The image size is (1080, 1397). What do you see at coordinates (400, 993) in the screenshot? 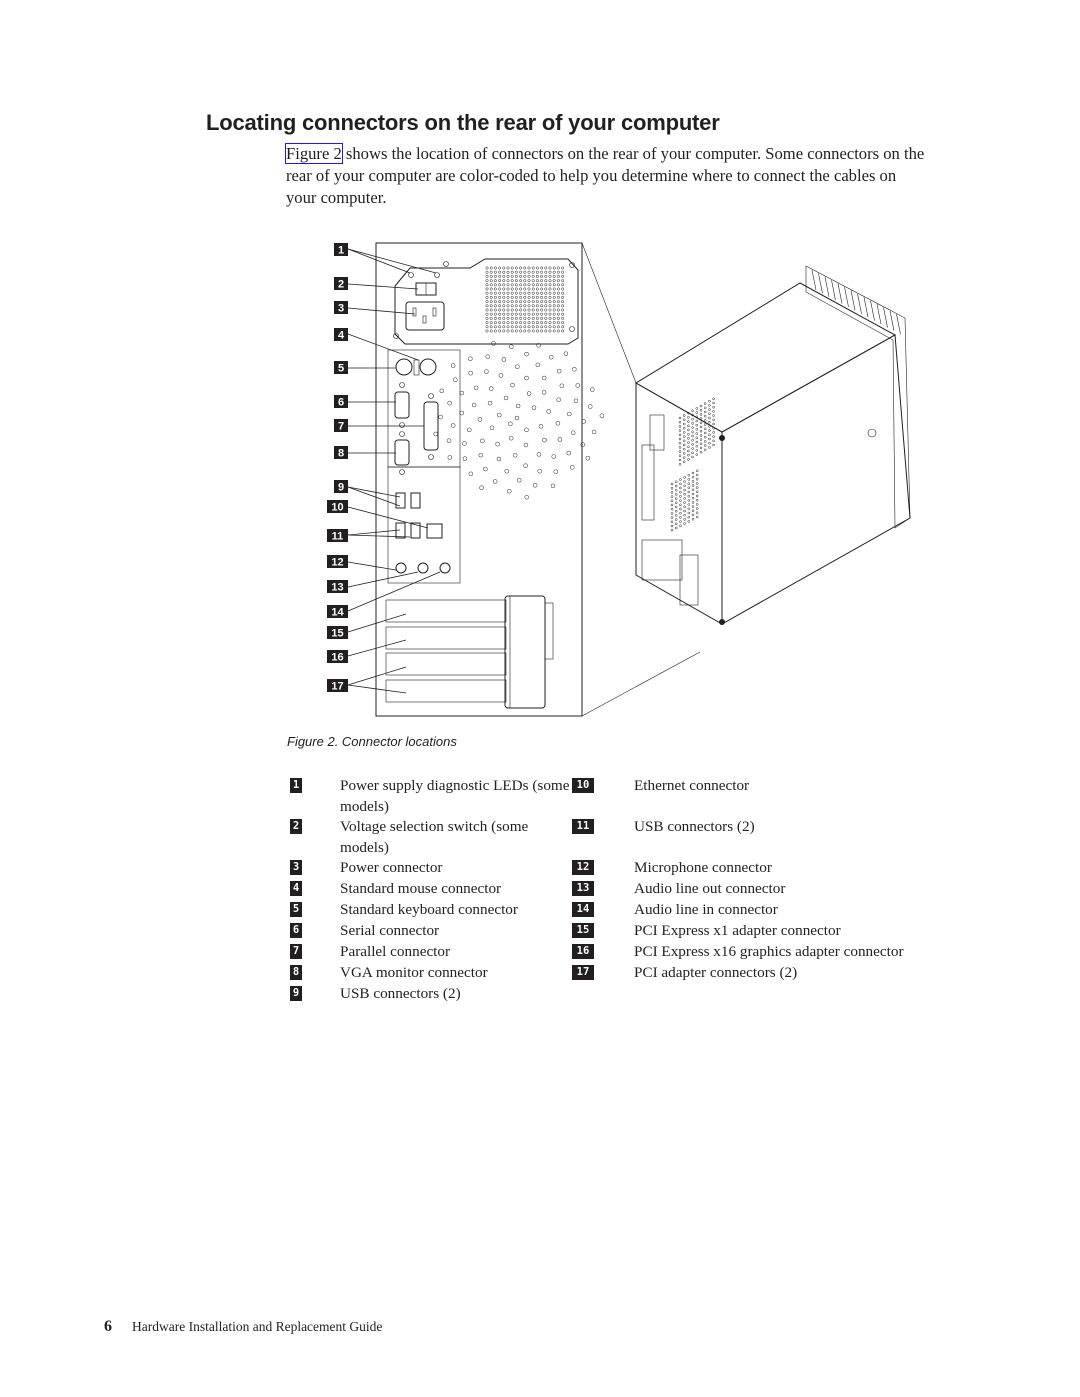
I see `legend-label: USB connectors (2)` at bounding box center [400, 993].